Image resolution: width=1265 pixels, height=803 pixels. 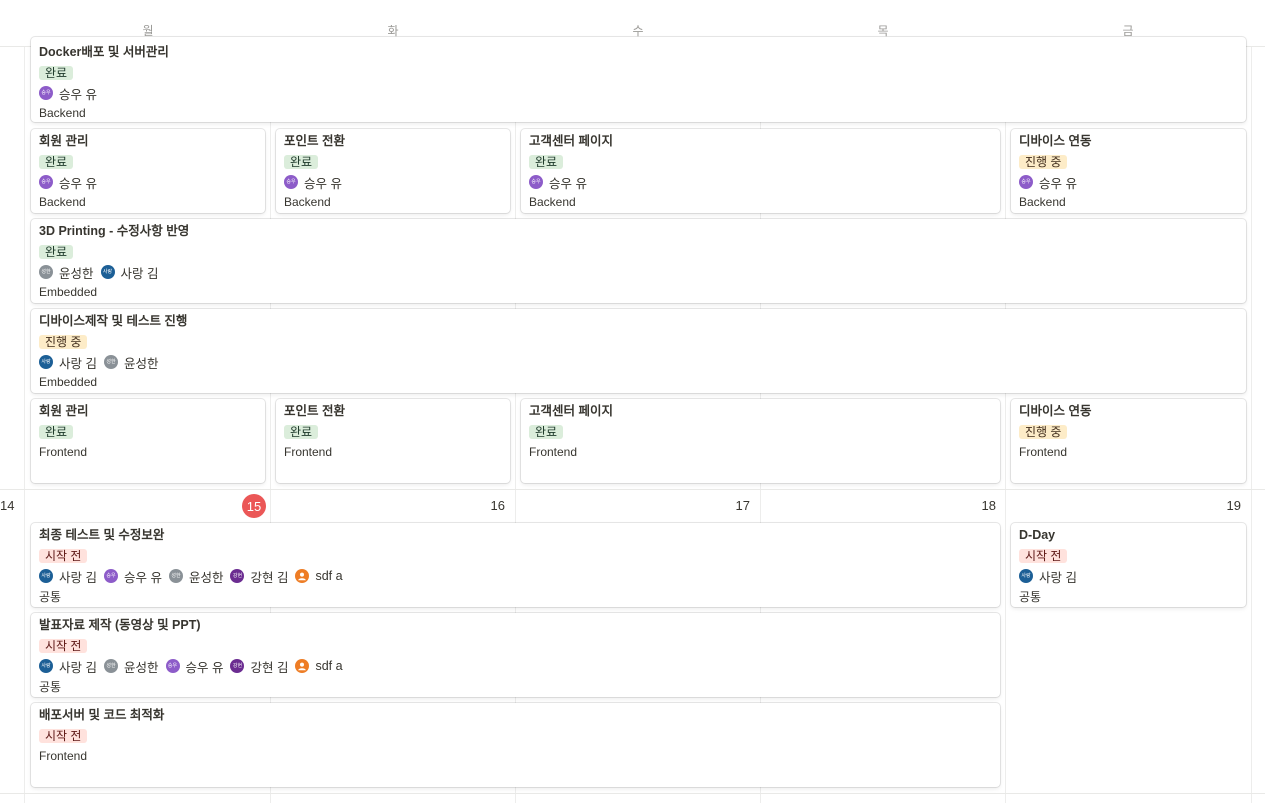 I want to click on date-number: 16, so click(x=490, y=505).